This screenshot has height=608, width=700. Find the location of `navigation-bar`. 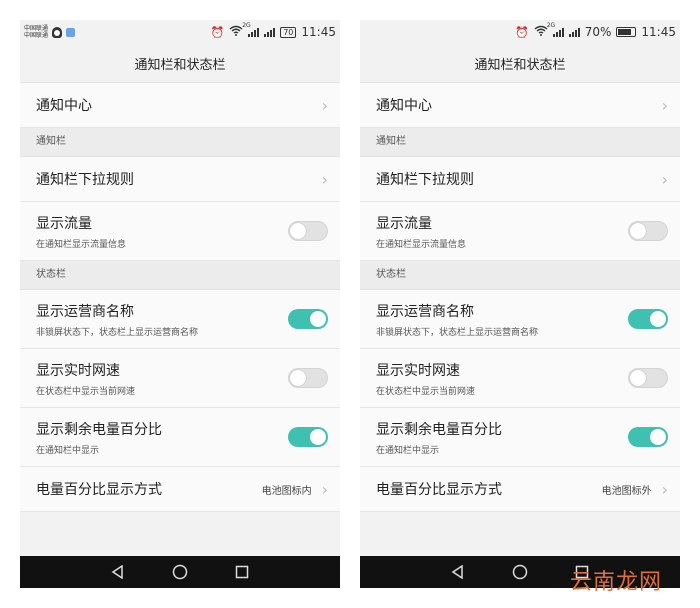

navigation-bar is located at coordinates (180, 572).